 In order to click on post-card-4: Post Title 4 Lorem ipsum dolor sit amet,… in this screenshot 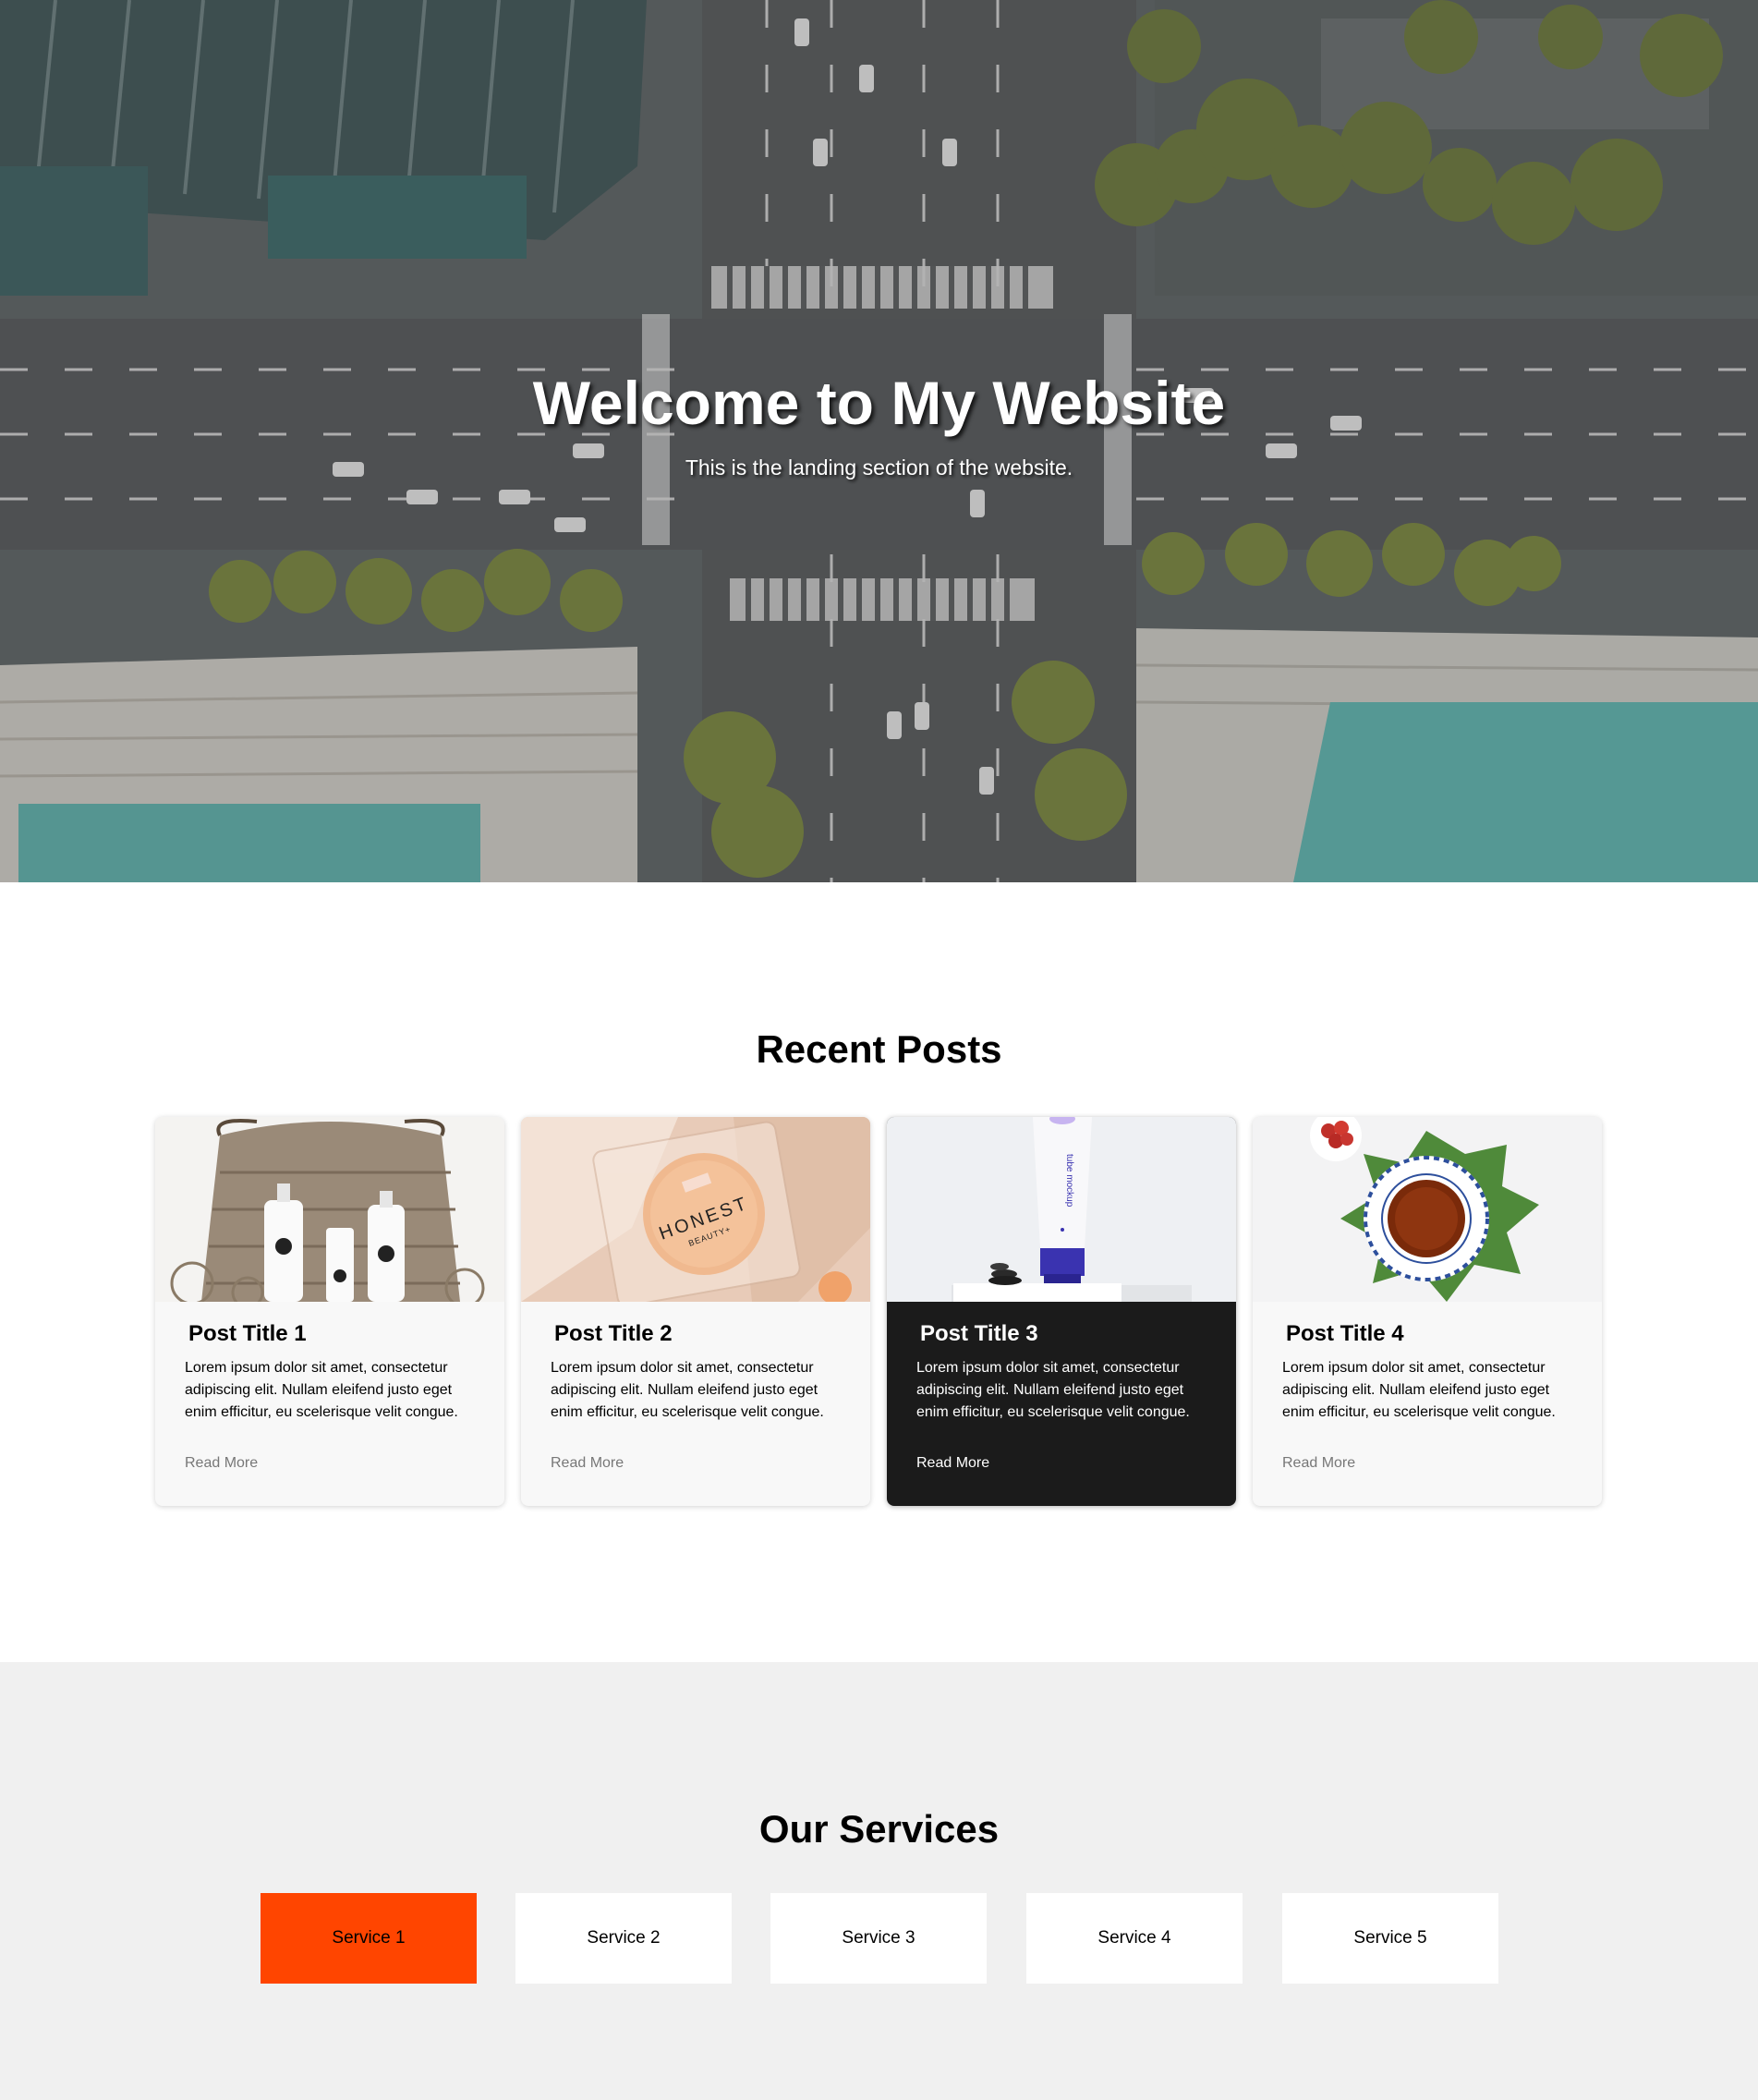, I will do `click(1428, 1312)`.